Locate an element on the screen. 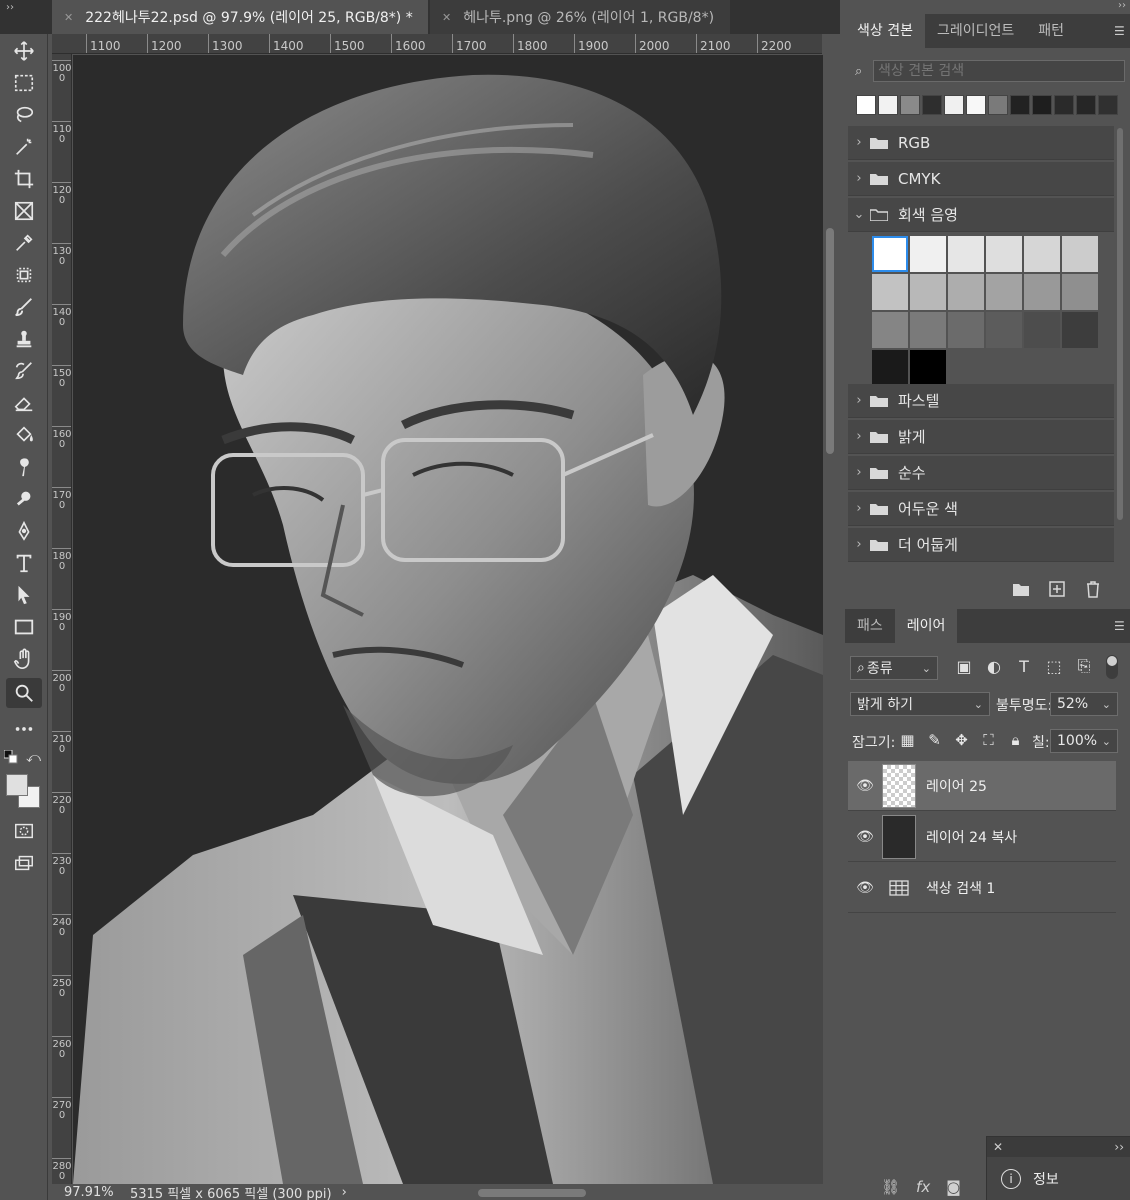 Image resolution: width=1130 pixels, height=1200 pixels. lock-all-icon: 🔒︎ is located at coordinates (1015, 740).